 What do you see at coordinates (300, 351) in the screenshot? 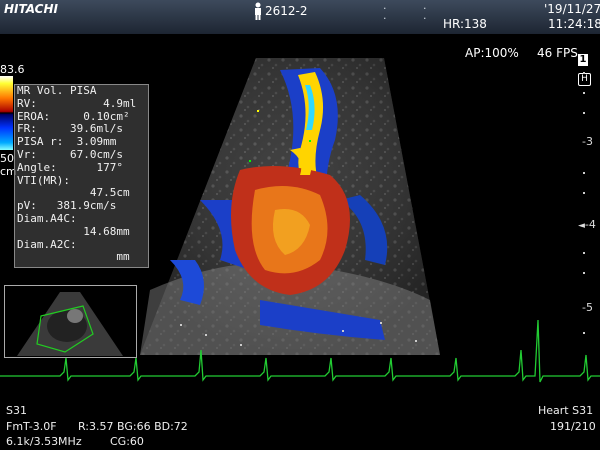
I see `ecg-trace` at bounding box center [300, 351].